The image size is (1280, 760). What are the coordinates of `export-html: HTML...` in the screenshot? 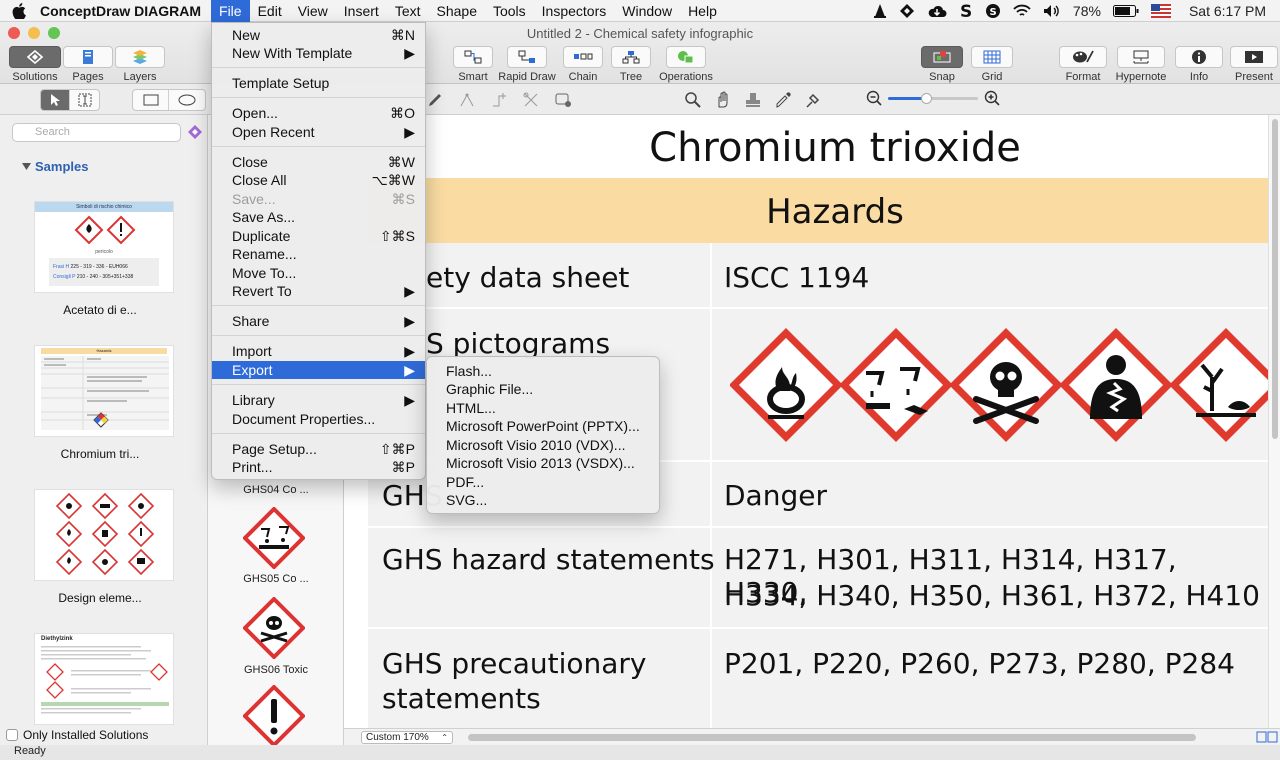 It's located at (543, 408).